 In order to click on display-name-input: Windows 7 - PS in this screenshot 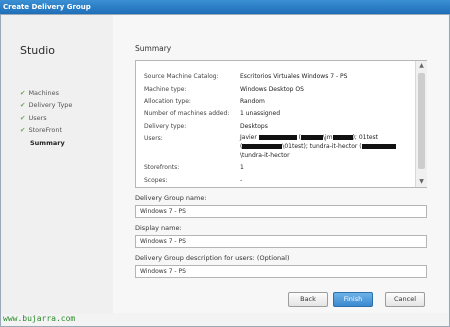, I will do `click(281, 241)`.